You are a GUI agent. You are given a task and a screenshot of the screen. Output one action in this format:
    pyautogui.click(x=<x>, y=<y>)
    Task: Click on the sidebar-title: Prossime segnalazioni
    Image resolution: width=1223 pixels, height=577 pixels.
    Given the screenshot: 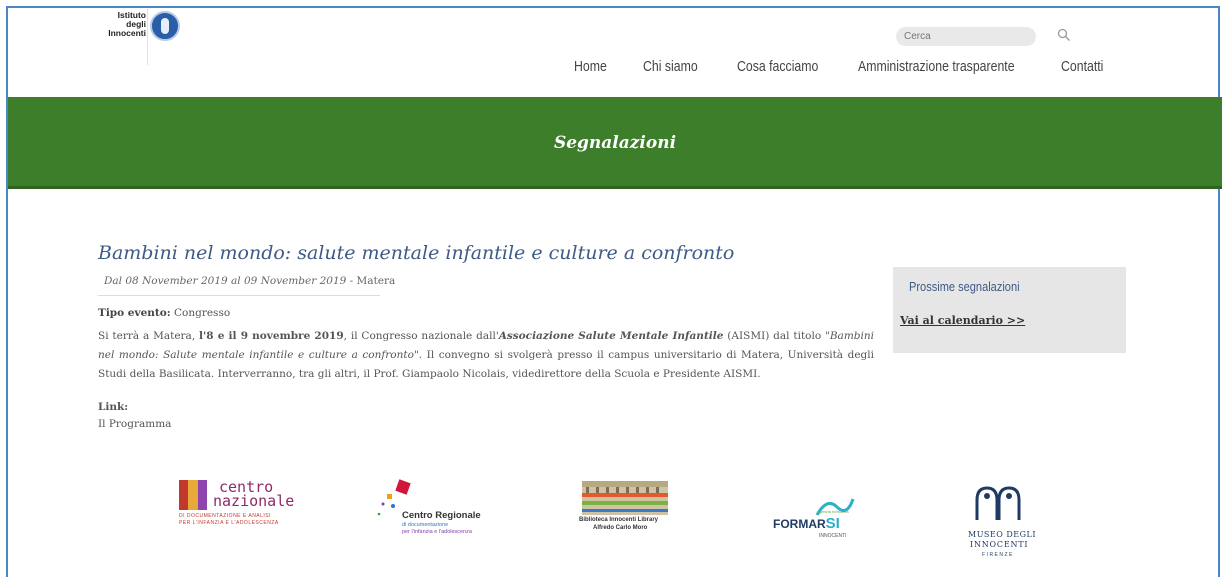 What is the action you would take?
    pyautogui.click(x=964, y=286)
    